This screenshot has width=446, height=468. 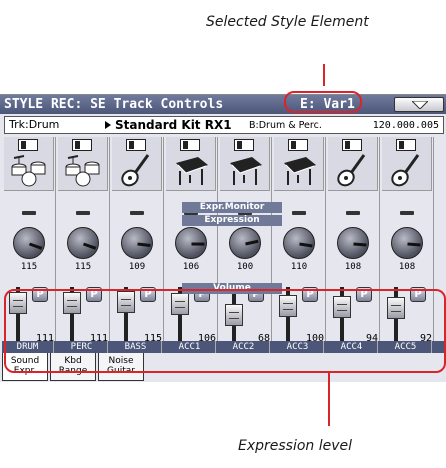 What do you see at coordinates (223, 104) in the screenshot?
I see `page-title: STYLE REC: SE Track Controls` at bounding box center [223, 104].